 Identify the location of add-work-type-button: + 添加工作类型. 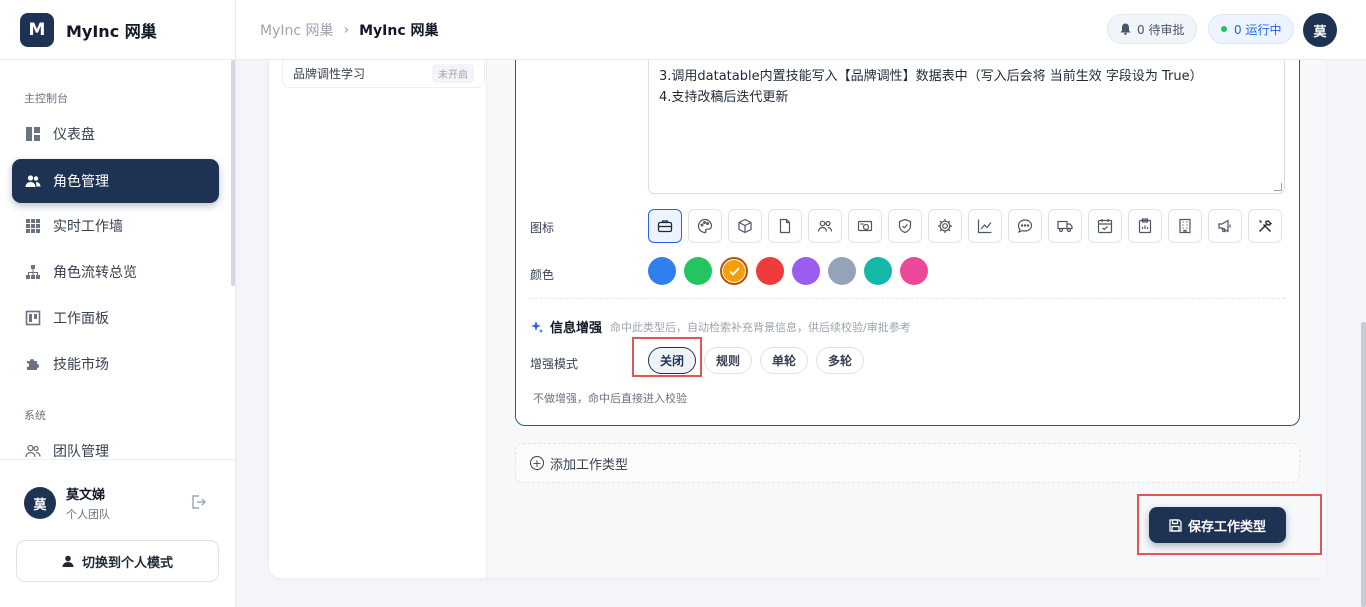
(907, 463).